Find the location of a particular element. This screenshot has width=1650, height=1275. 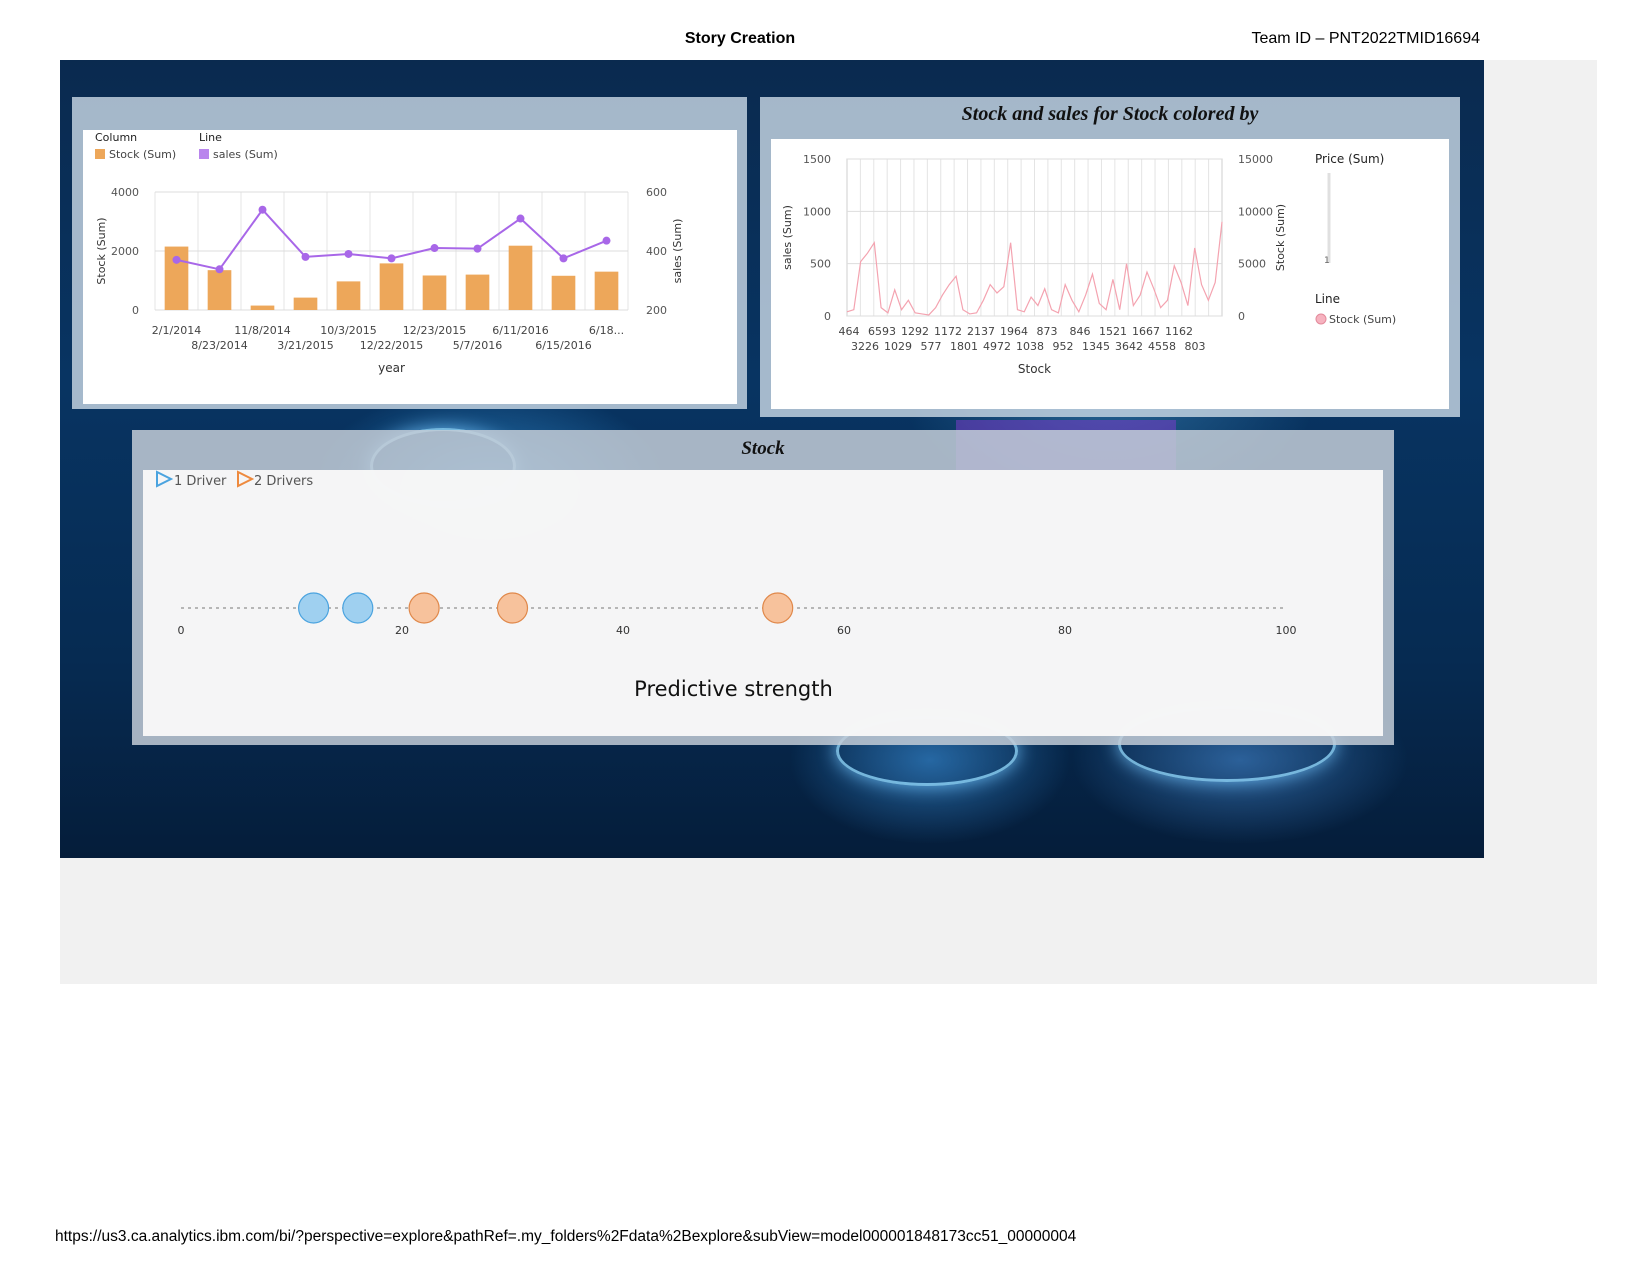

x-tick-label: 3226 is located at coordinates (865, 346).